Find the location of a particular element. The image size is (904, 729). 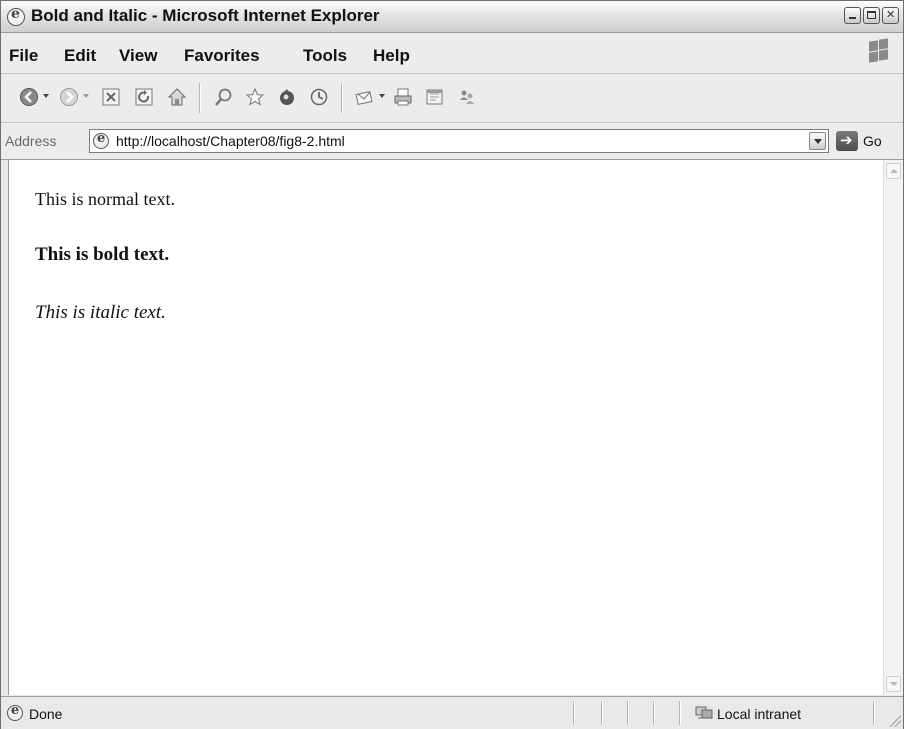

status-bar: Done Local intranet is located at coordinates (452, 712).